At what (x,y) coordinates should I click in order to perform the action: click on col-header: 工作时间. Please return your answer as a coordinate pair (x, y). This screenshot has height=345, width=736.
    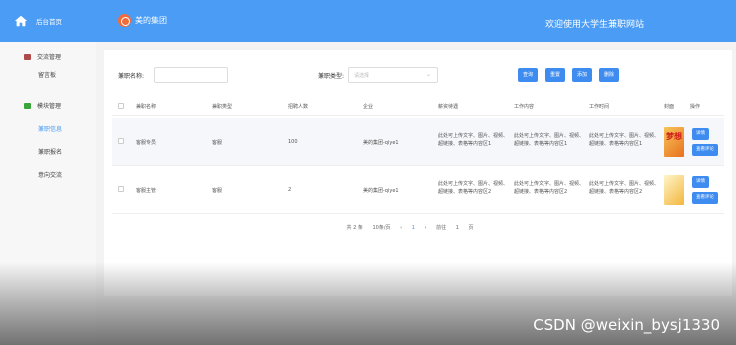
    Looking at the image, I should click on (599, 107).